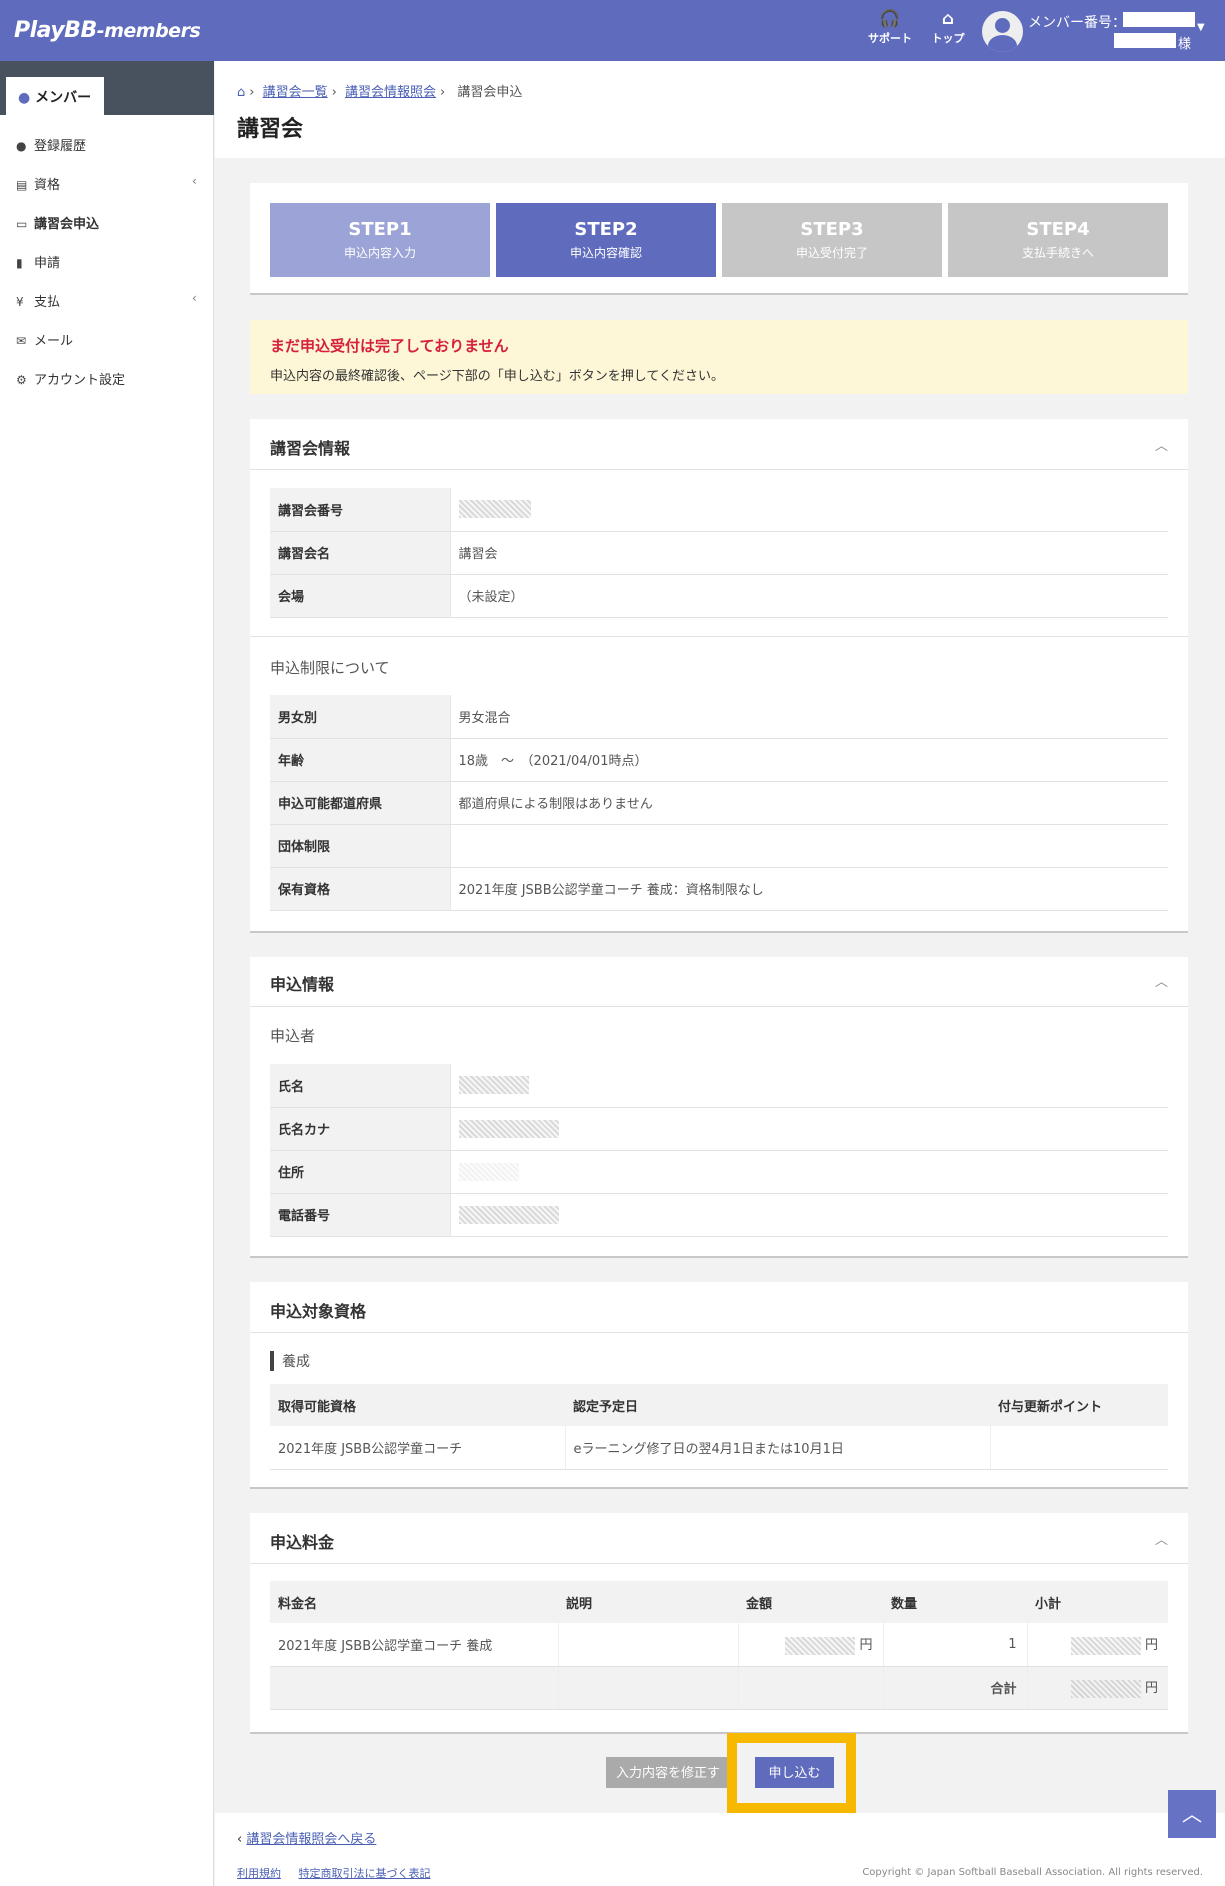  I want to click on applicant-table: 氏名 氏名カナ 住所 電話番号, so click(719, 1150).